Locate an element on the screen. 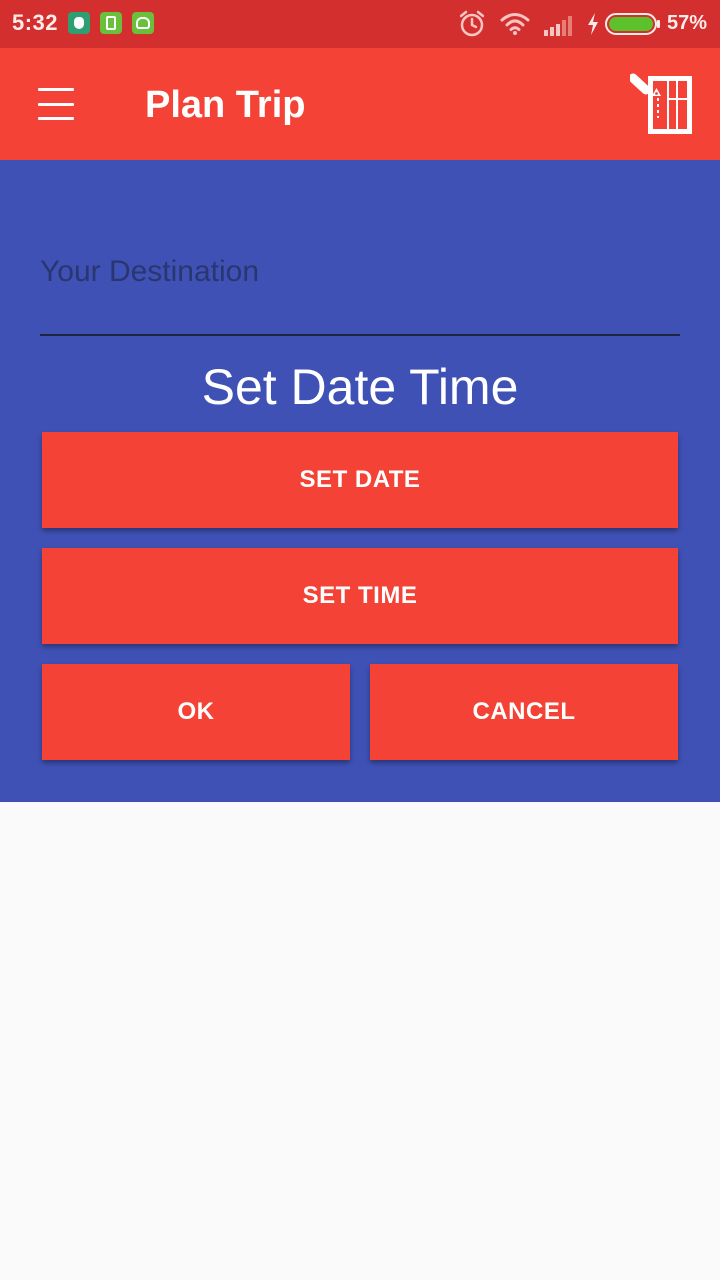 The width and height of the screenshot is (720, 1280). battery-percent: 57% is located at coordinates (687, 23).